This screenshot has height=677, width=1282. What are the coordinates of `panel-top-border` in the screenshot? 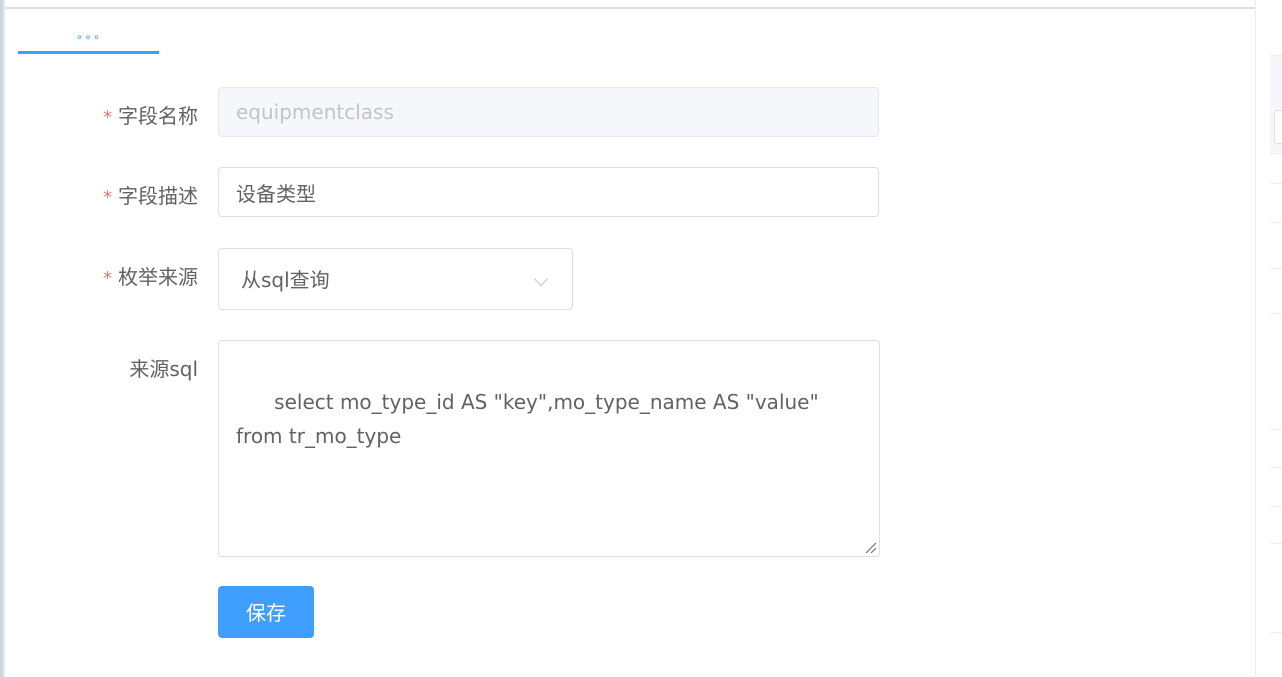 It's located at (630, 8).